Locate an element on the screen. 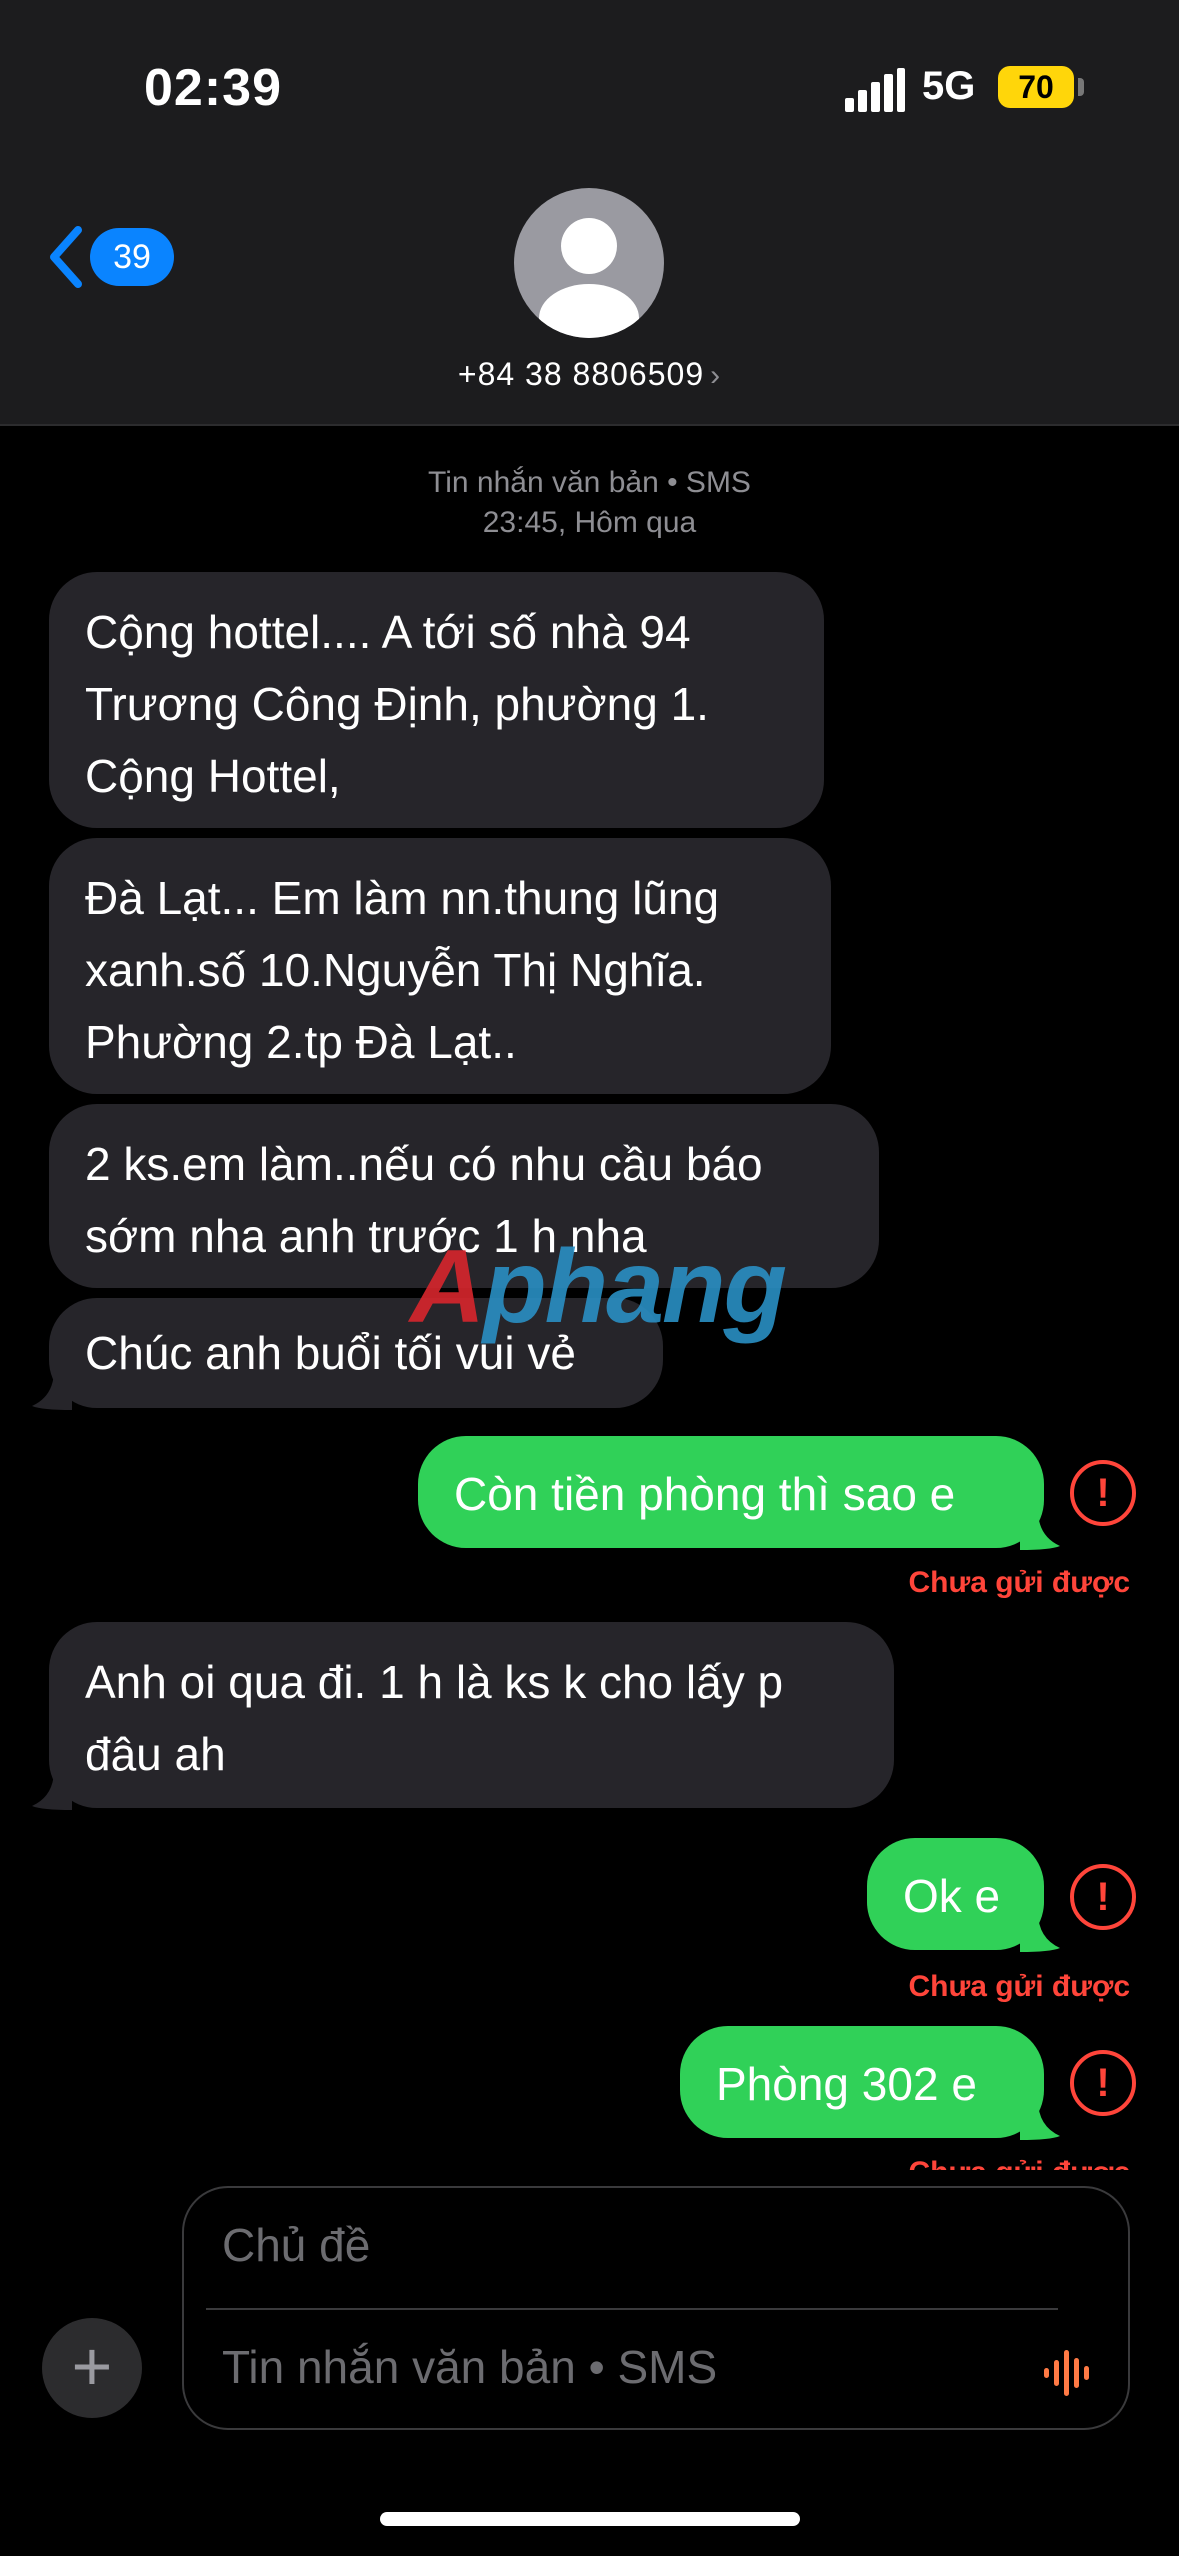  back-button: 39 is located at coordinates (116, 257).